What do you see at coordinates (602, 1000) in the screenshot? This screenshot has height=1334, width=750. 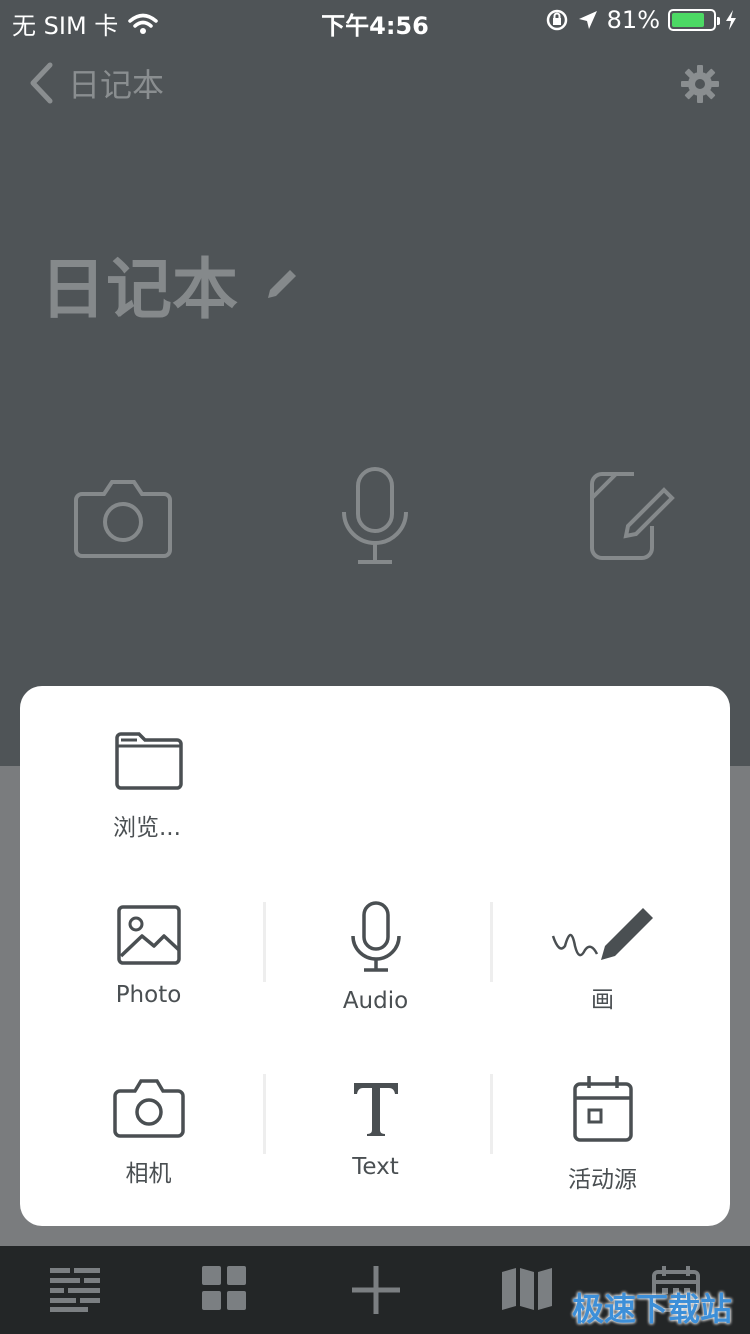 I see `draw-label: 画` at bounding box center [602, 1000].